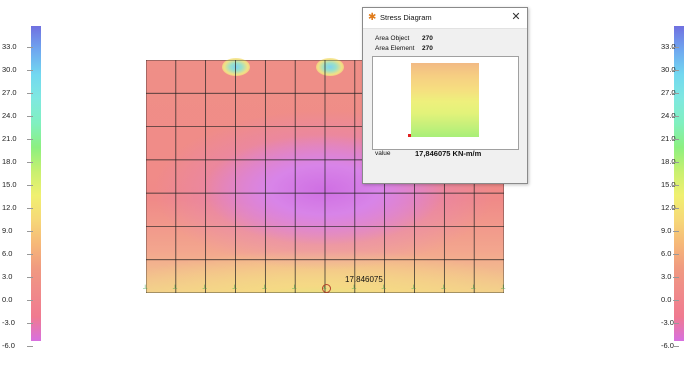 This screenshot has width=685, height=367. What do you see at coordinates (409, 135) in the screenshot?
I see `selected-node-dot` at bounding box center [409, 135].